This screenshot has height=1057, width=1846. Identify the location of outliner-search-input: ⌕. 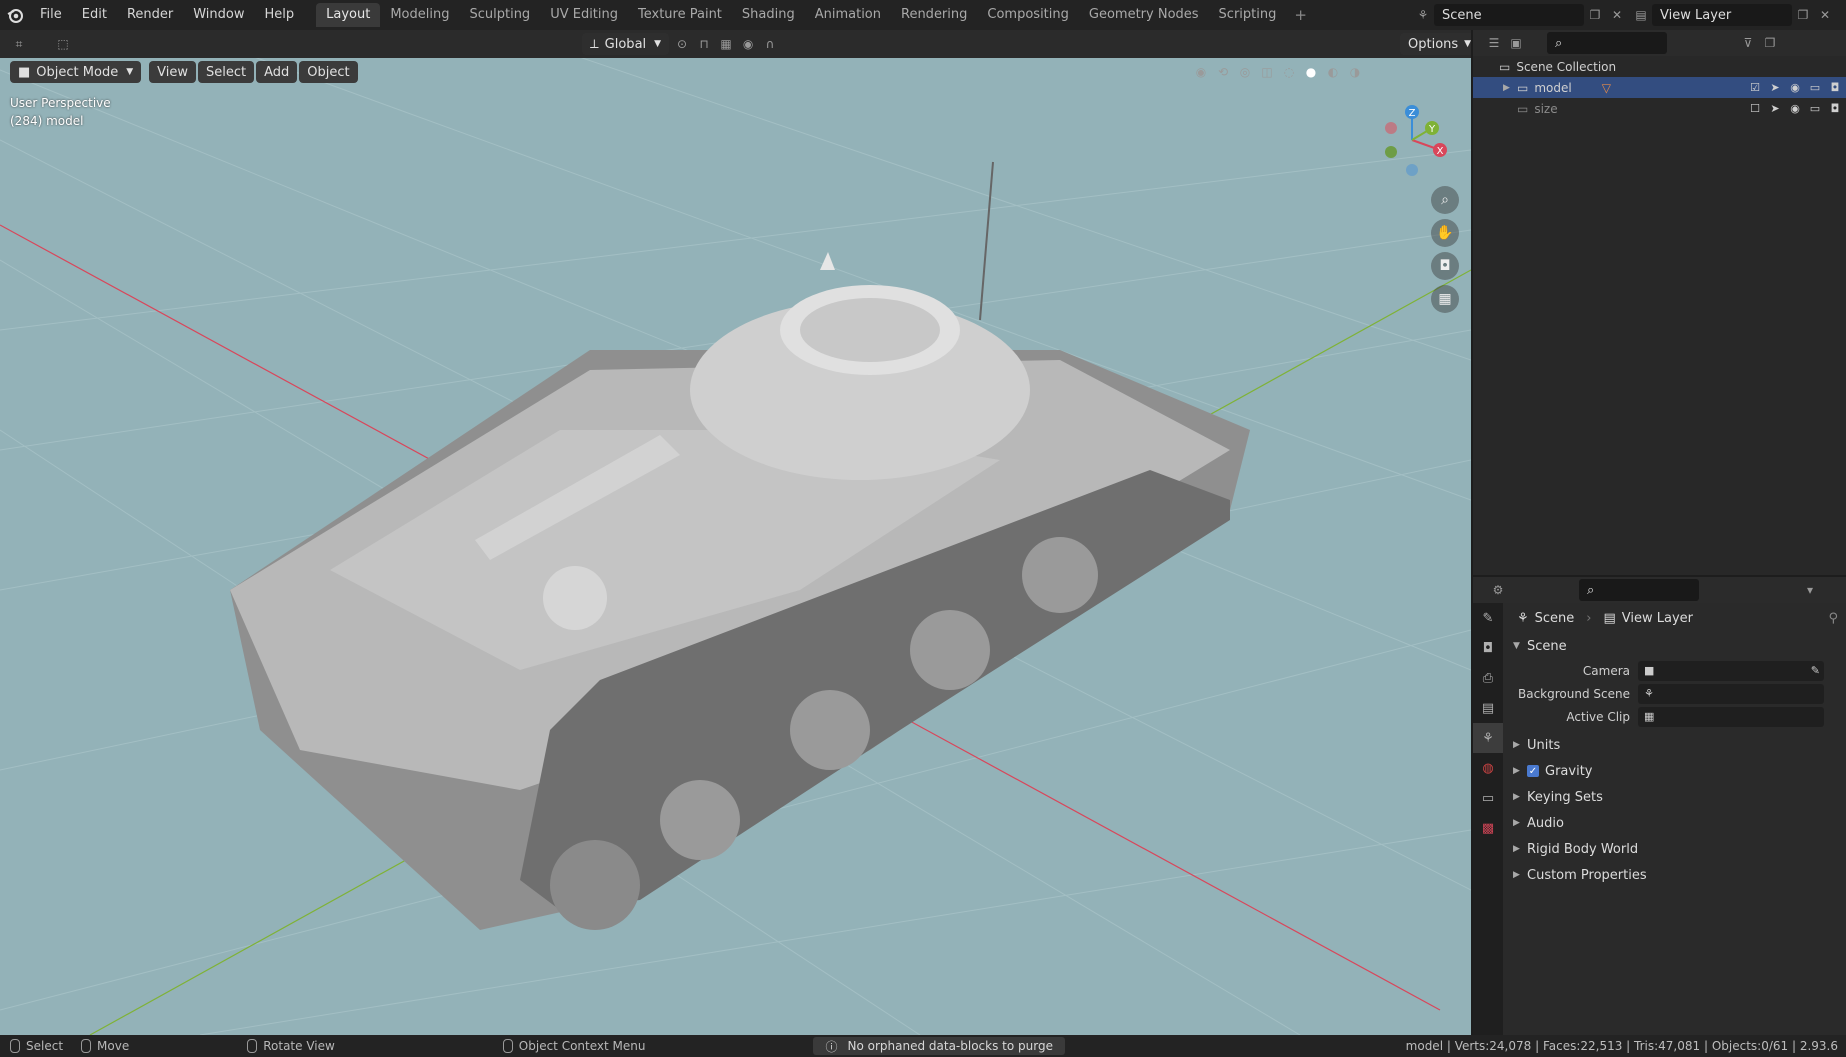
(1607, 43).